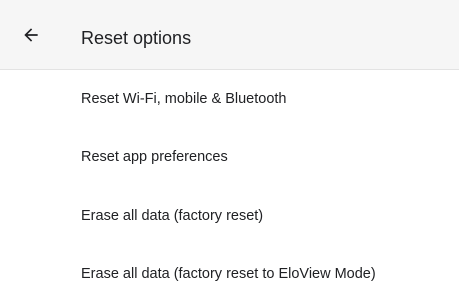  Describe the element at coordinates (184, 99) in the screenshot. I see `option-label: Reset Wi-Fi, mobile & Bluetooth` at that location.